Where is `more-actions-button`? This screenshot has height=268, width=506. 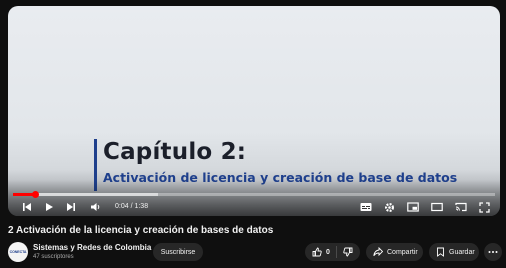
more-actions-button is located at coordinates (493, 252).